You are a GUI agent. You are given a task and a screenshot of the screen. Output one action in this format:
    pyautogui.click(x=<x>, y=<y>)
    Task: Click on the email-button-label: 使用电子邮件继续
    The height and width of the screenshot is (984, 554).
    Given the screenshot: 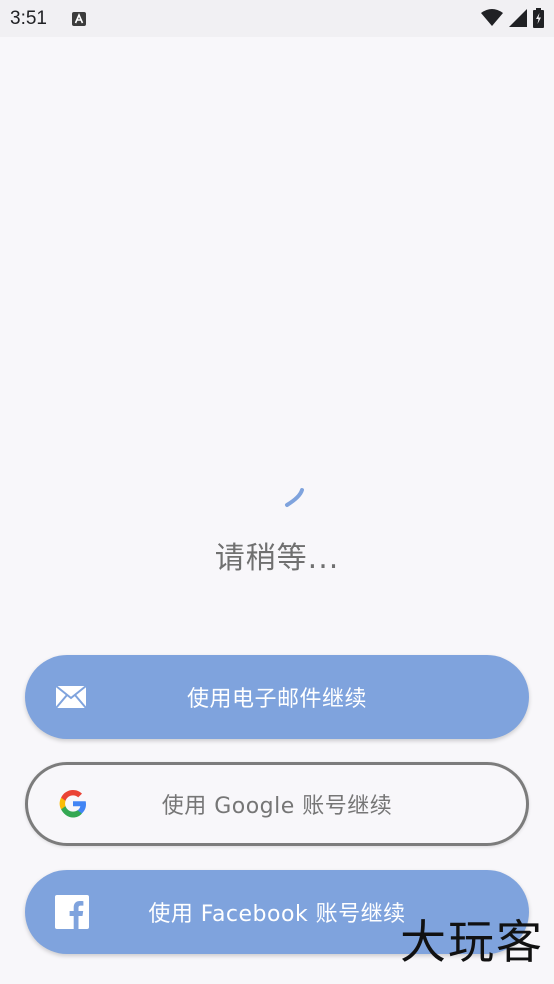 What is the action you would take?
    pyautogui.click(x=276, y=699)
    